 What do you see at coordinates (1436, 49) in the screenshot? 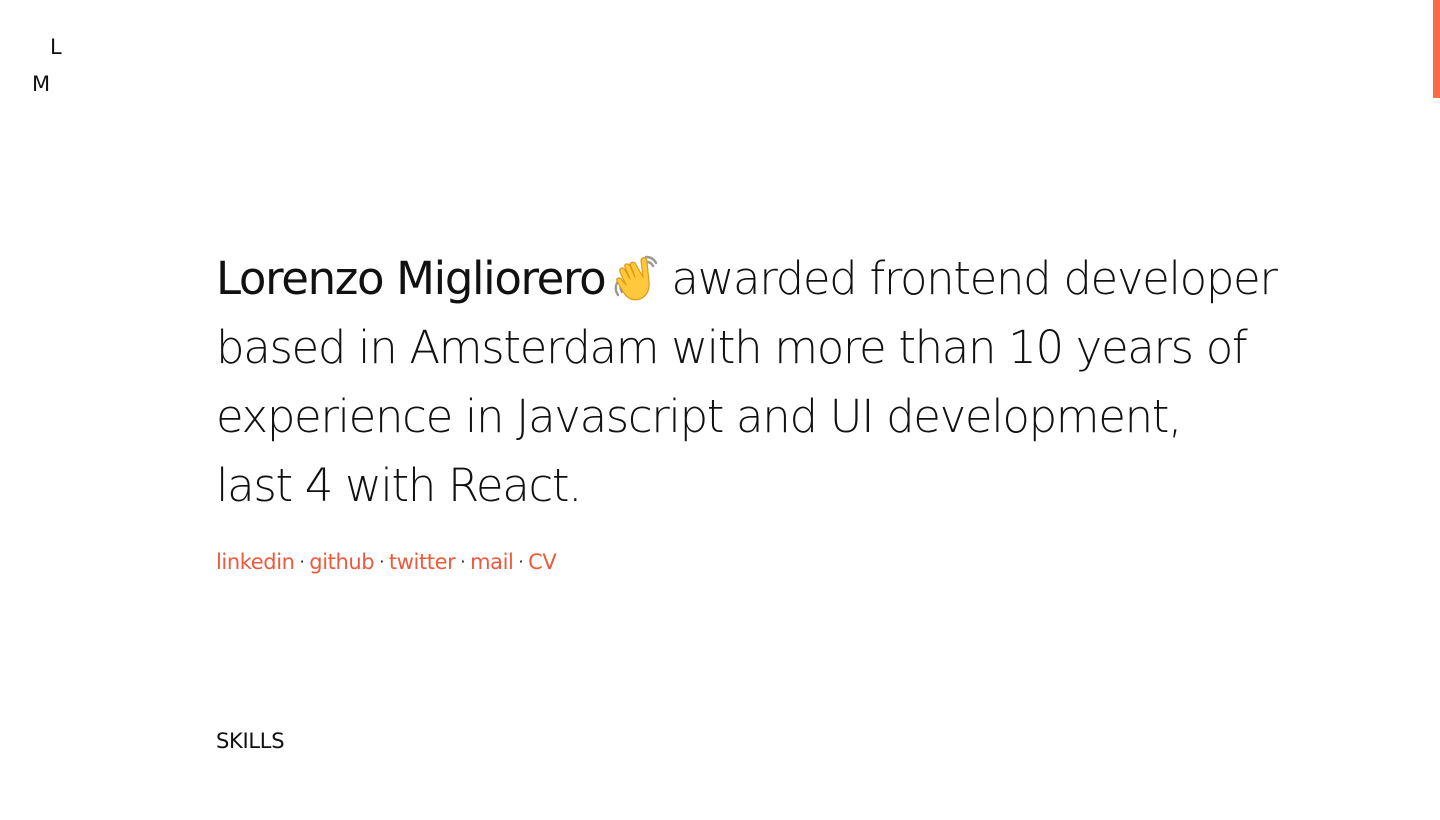
I see `scroll-progress-indicator` at bounding box center [1436, 49].